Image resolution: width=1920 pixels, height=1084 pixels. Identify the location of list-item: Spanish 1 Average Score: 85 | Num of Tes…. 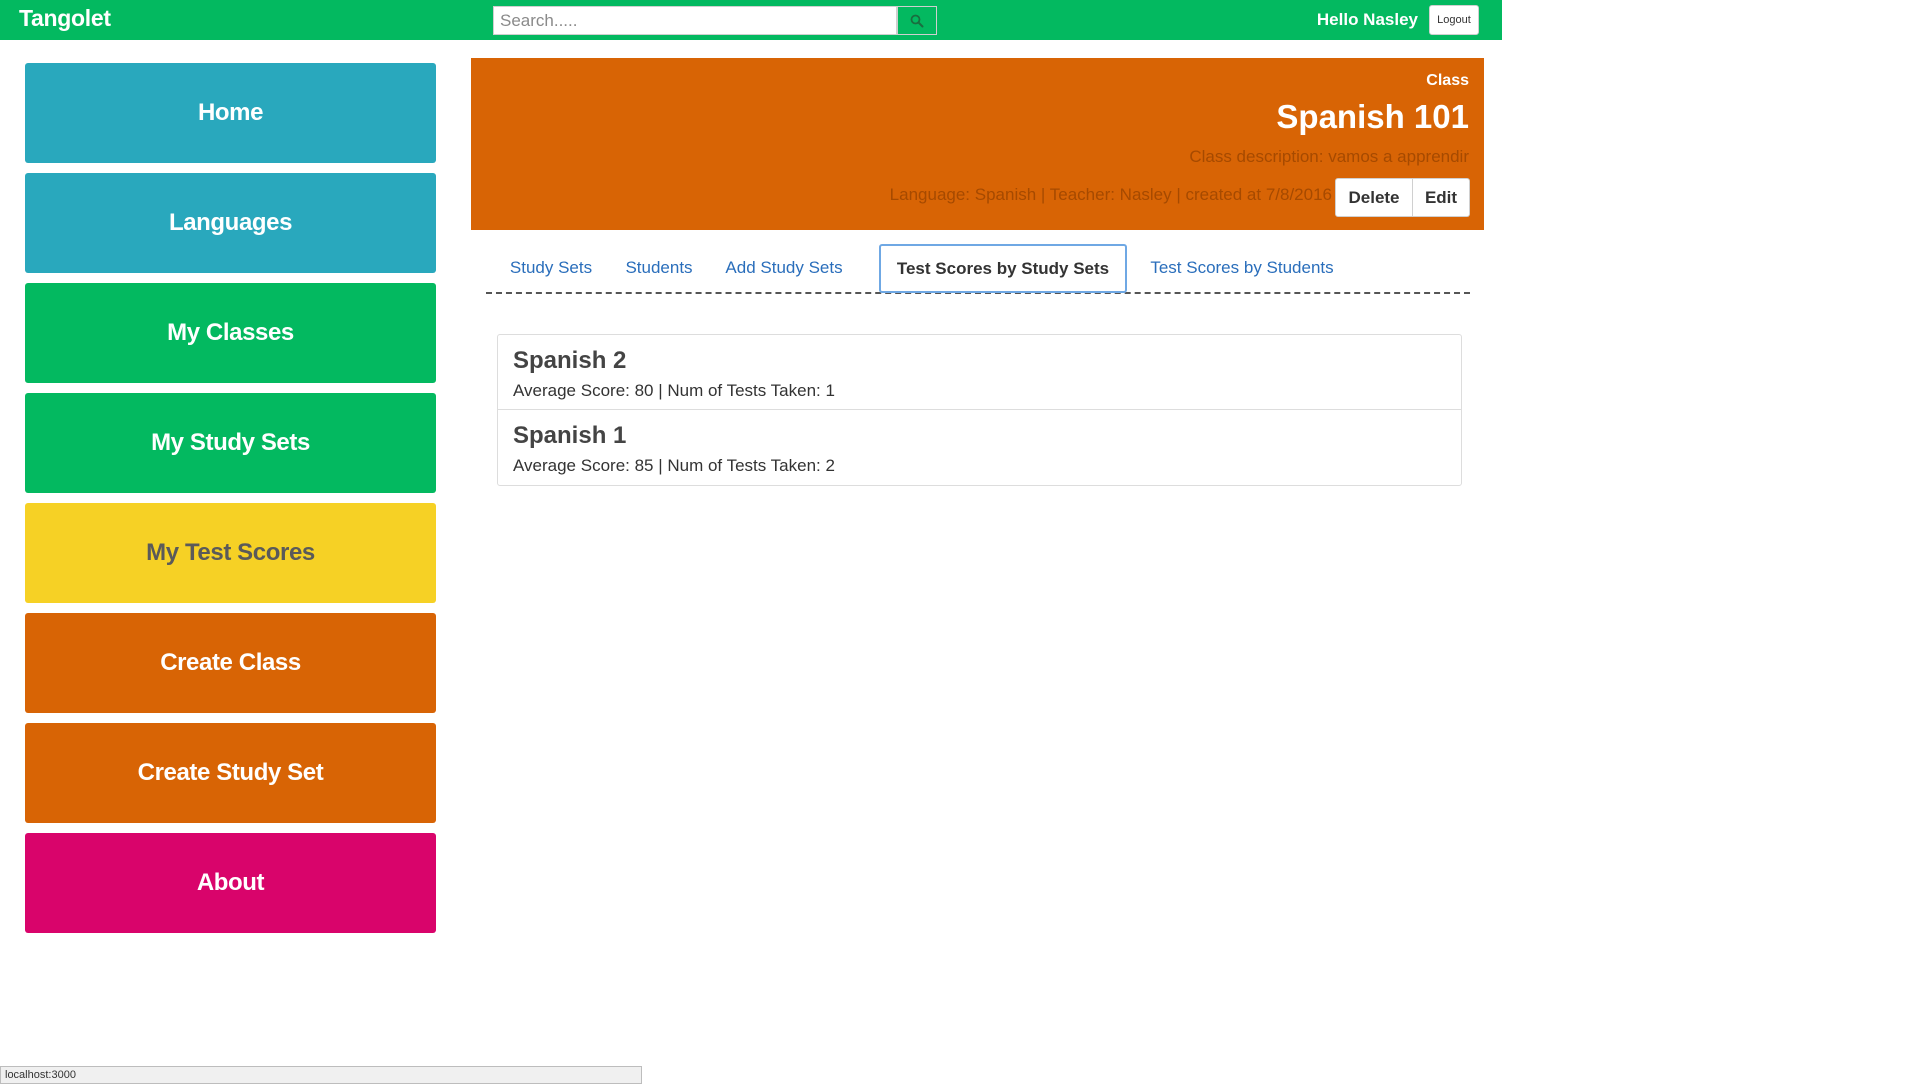
(979, 447).